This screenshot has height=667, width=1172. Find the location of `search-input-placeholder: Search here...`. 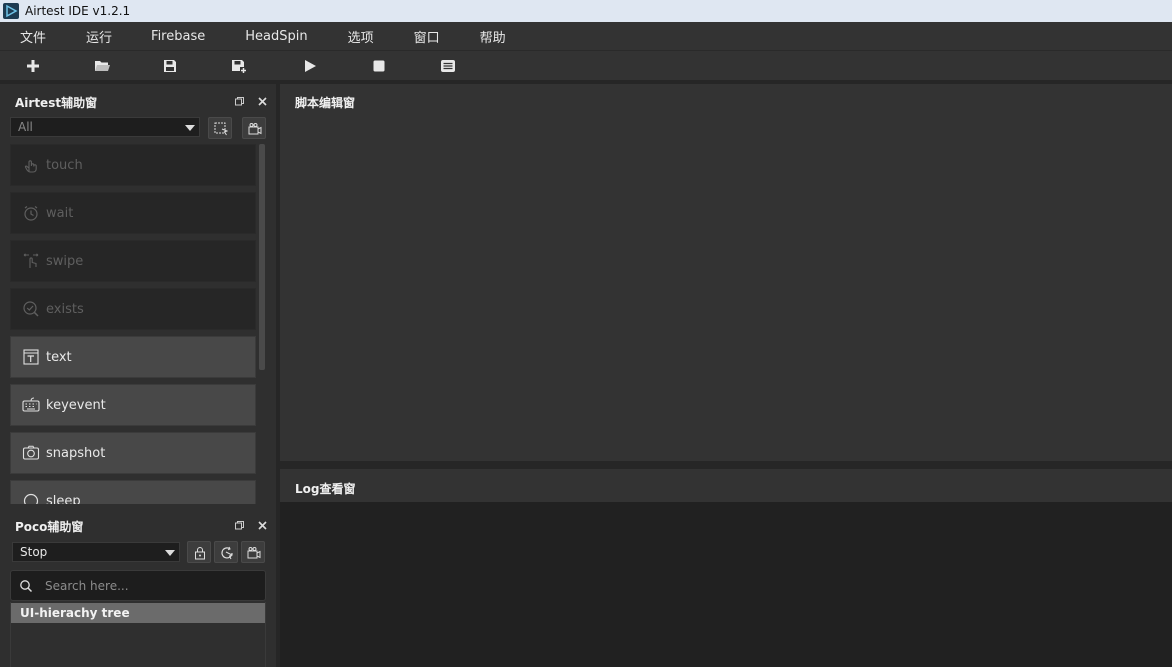

search-input-placeholder: Search here... is located at coordinates (87, 585).